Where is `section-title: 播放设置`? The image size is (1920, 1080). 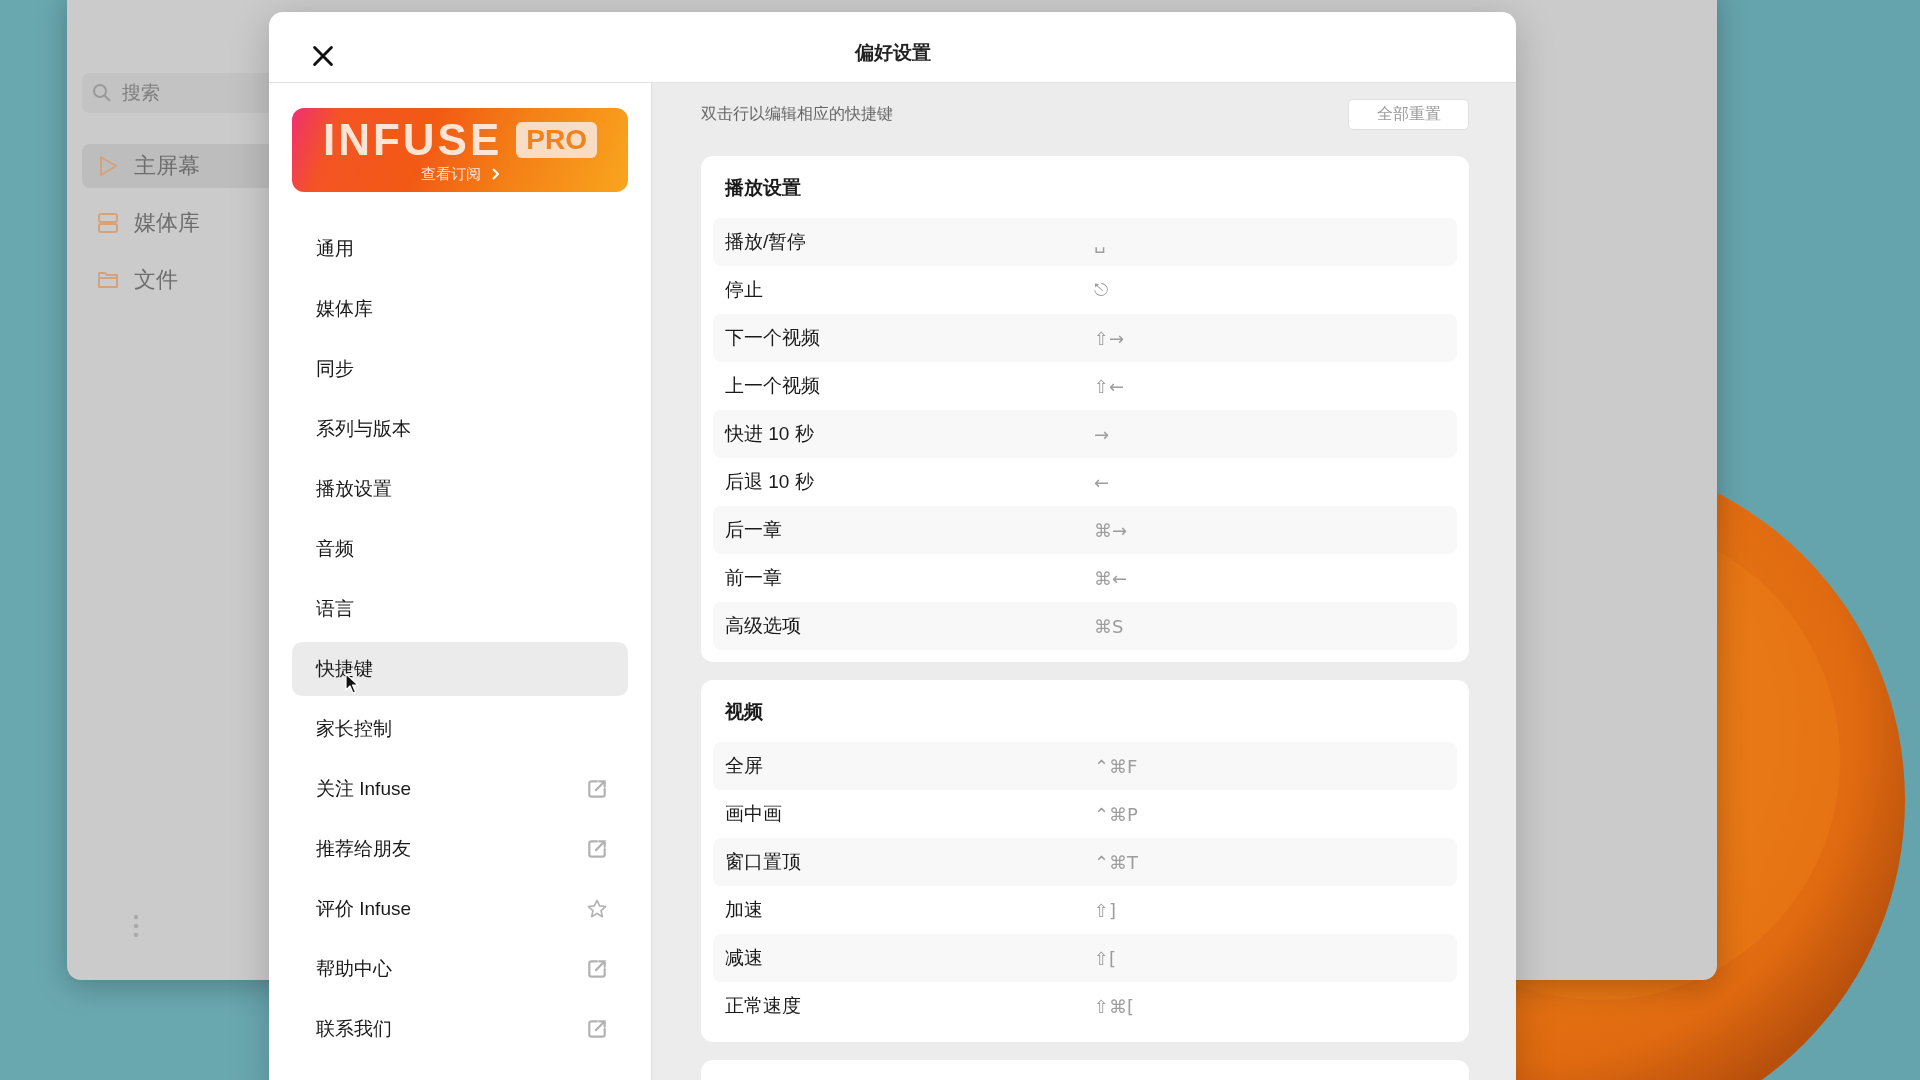 section-title: 播放设置 is located at coordinates (762, 188).